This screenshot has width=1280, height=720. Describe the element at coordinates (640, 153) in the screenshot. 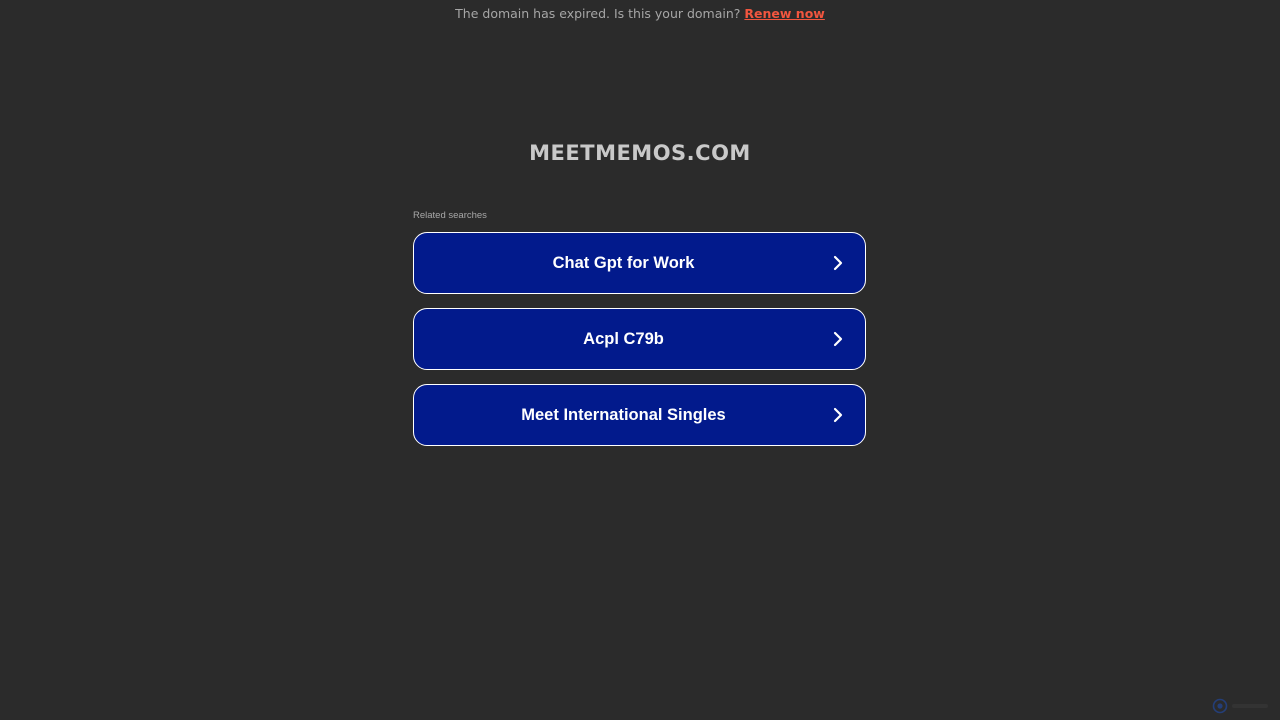

I see `domain-title: MEETMEMOS.COM` at that location.